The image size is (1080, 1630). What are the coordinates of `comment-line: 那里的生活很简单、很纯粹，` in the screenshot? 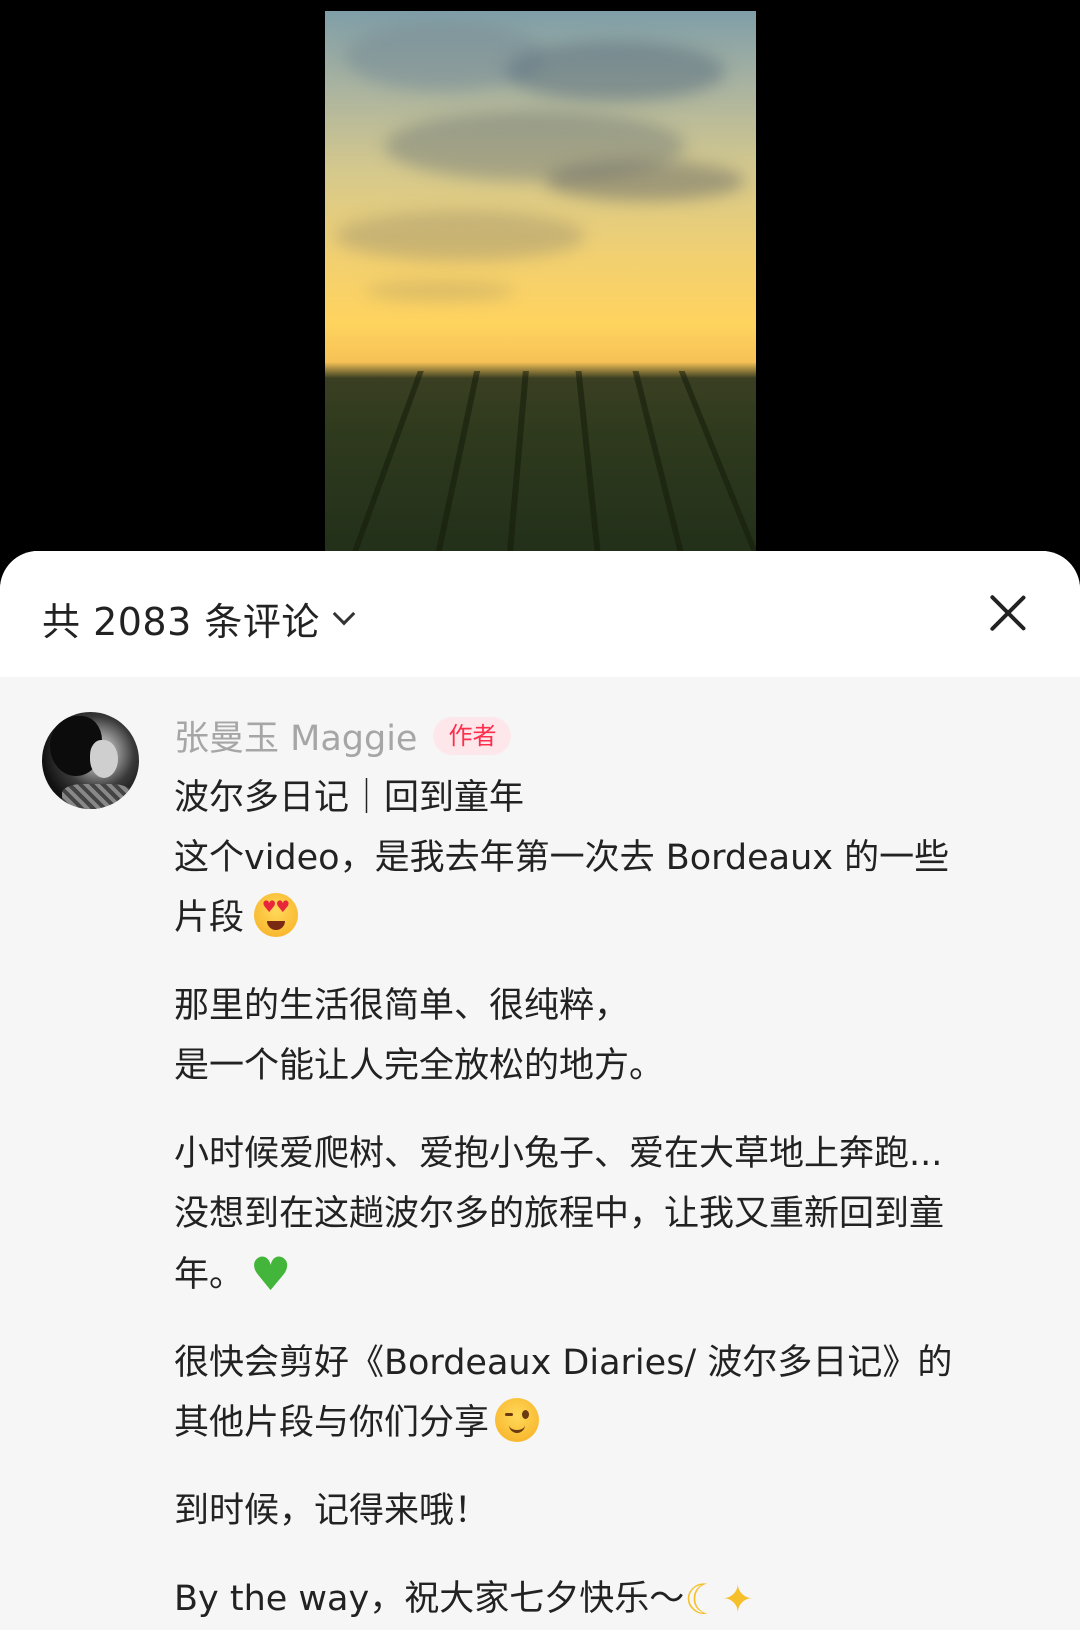 It's located at (402, 1006).